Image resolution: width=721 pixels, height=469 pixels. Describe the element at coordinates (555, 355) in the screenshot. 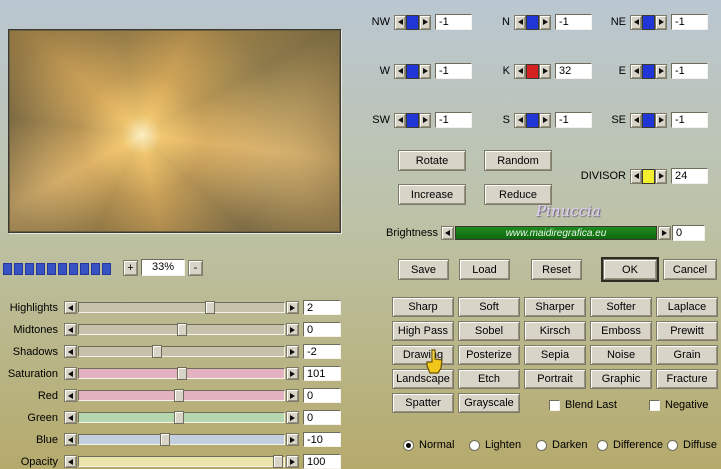

I see `filter-button-sepia: Sepia` at that location.